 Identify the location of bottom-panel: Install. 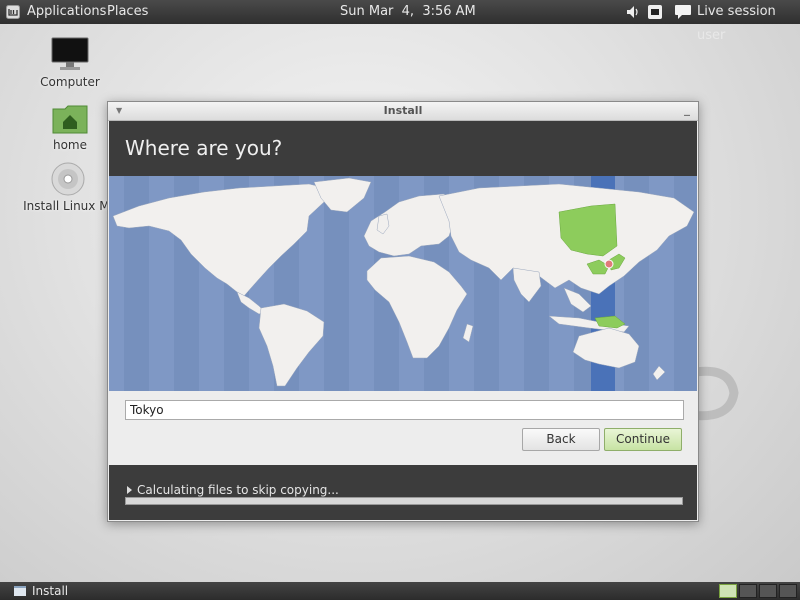
(400, 591).